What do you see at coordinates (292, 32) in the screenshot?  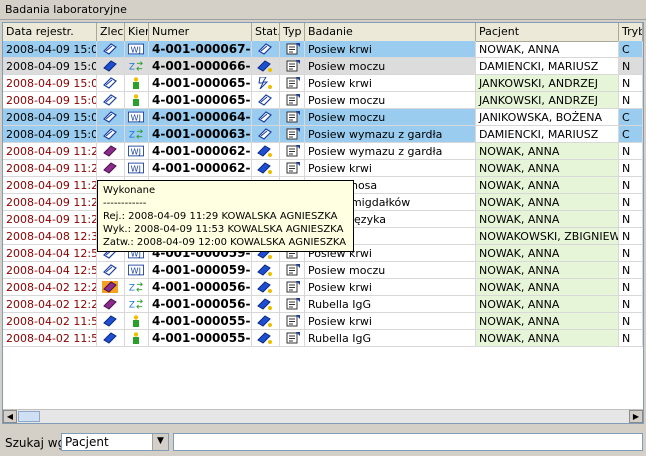 I see `col-header-typ: Typ` at bounding box center [292, 32].